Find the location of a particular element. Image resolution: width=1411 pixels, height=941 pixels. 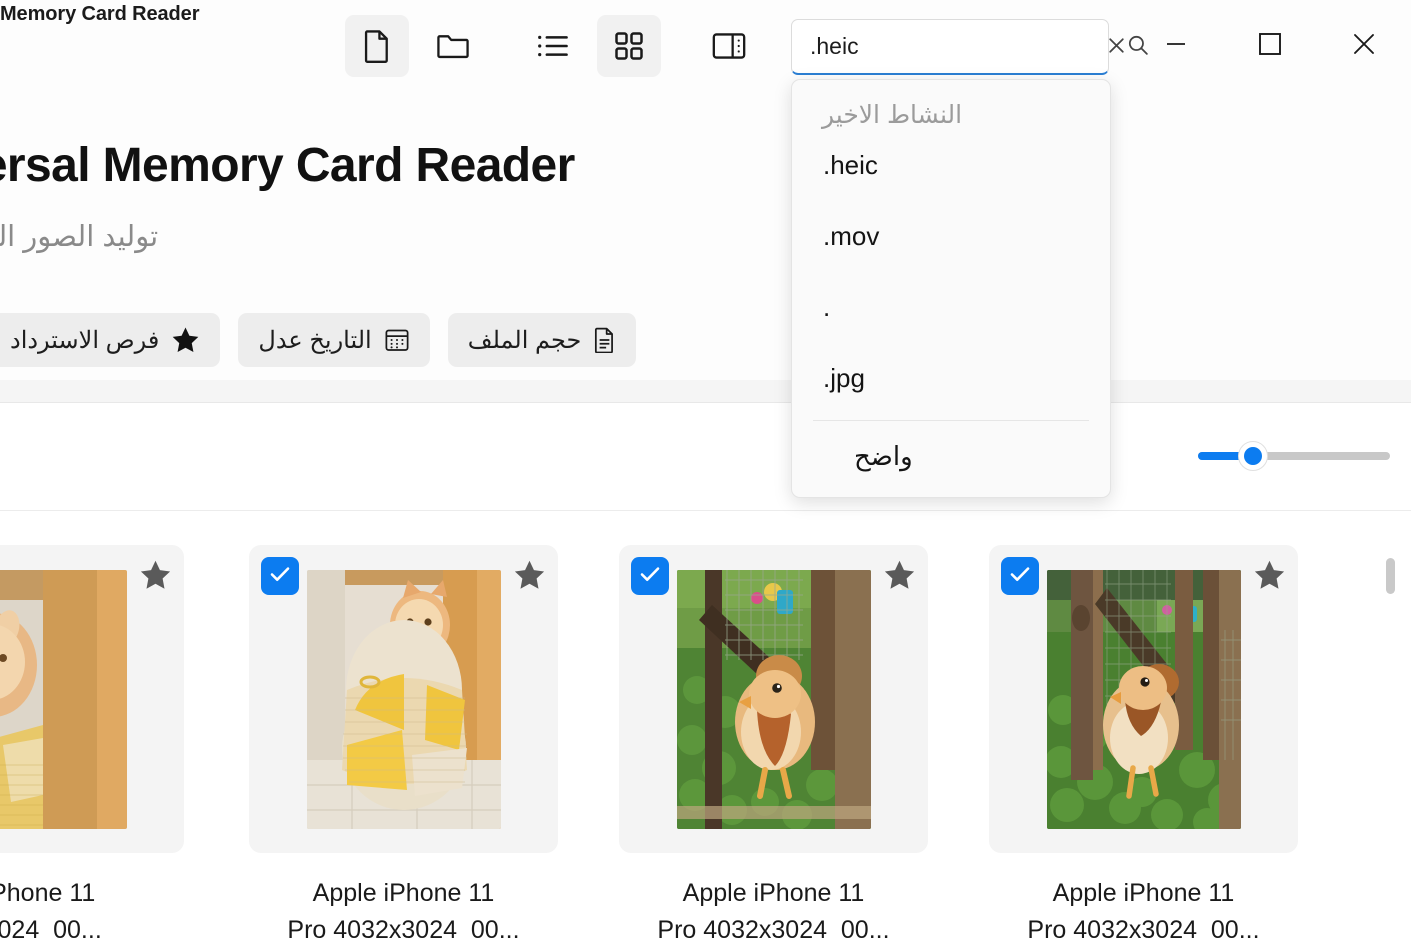

dropdown-clear-label: واضح is located at coordinates (883, 456).